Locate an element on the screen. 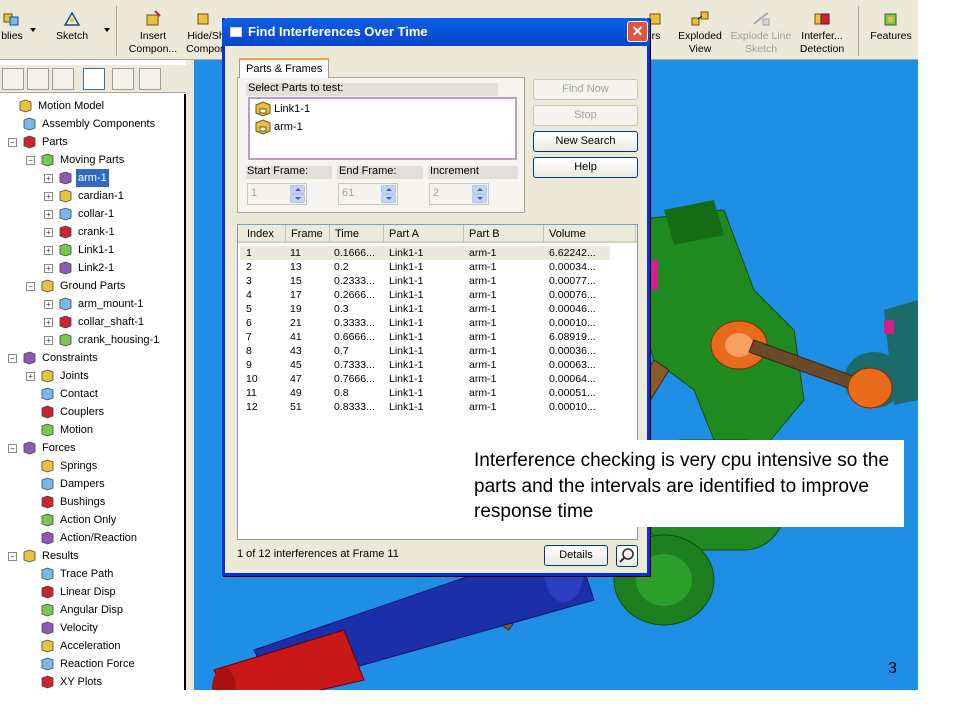 The height and width of the screenshot is (720, 960). tree-node: Linear Disp is located at coordinates (92, 592).